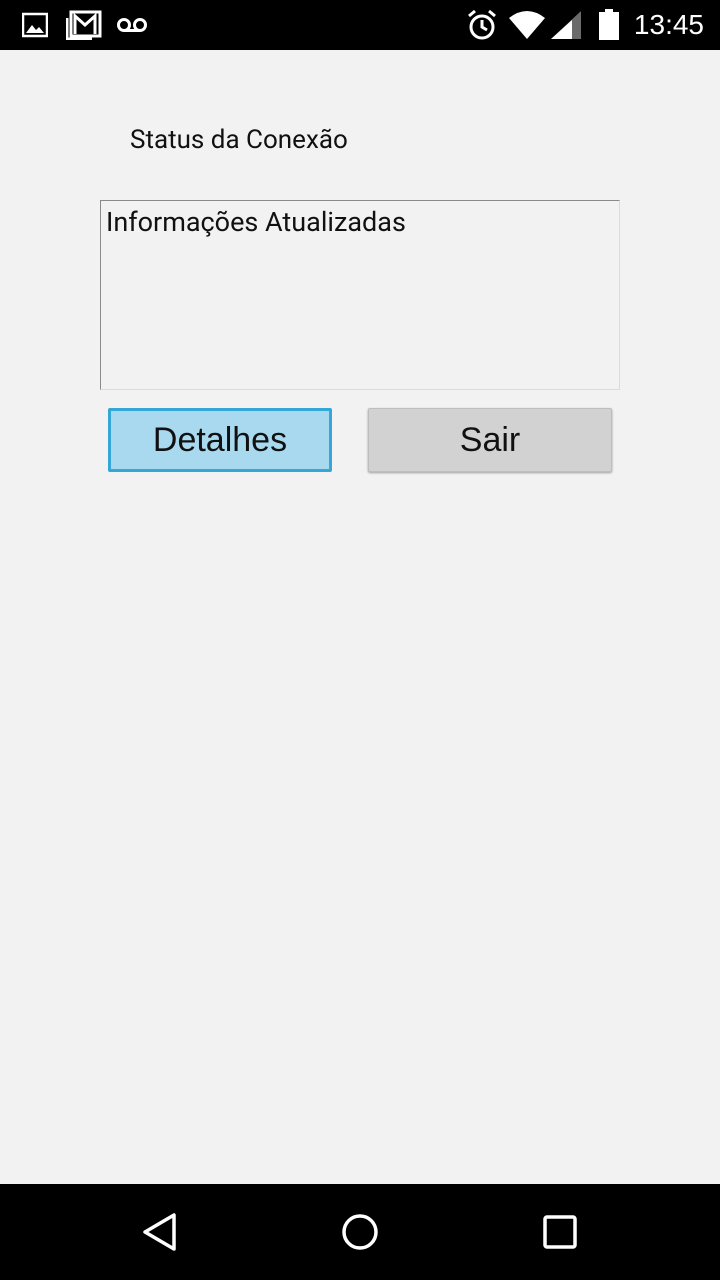 This screenshot has width=720, height=1280. Describe the element at coordinates (239, 140) in the screenshot. I see `page-title: Status da Conexão` at that location.